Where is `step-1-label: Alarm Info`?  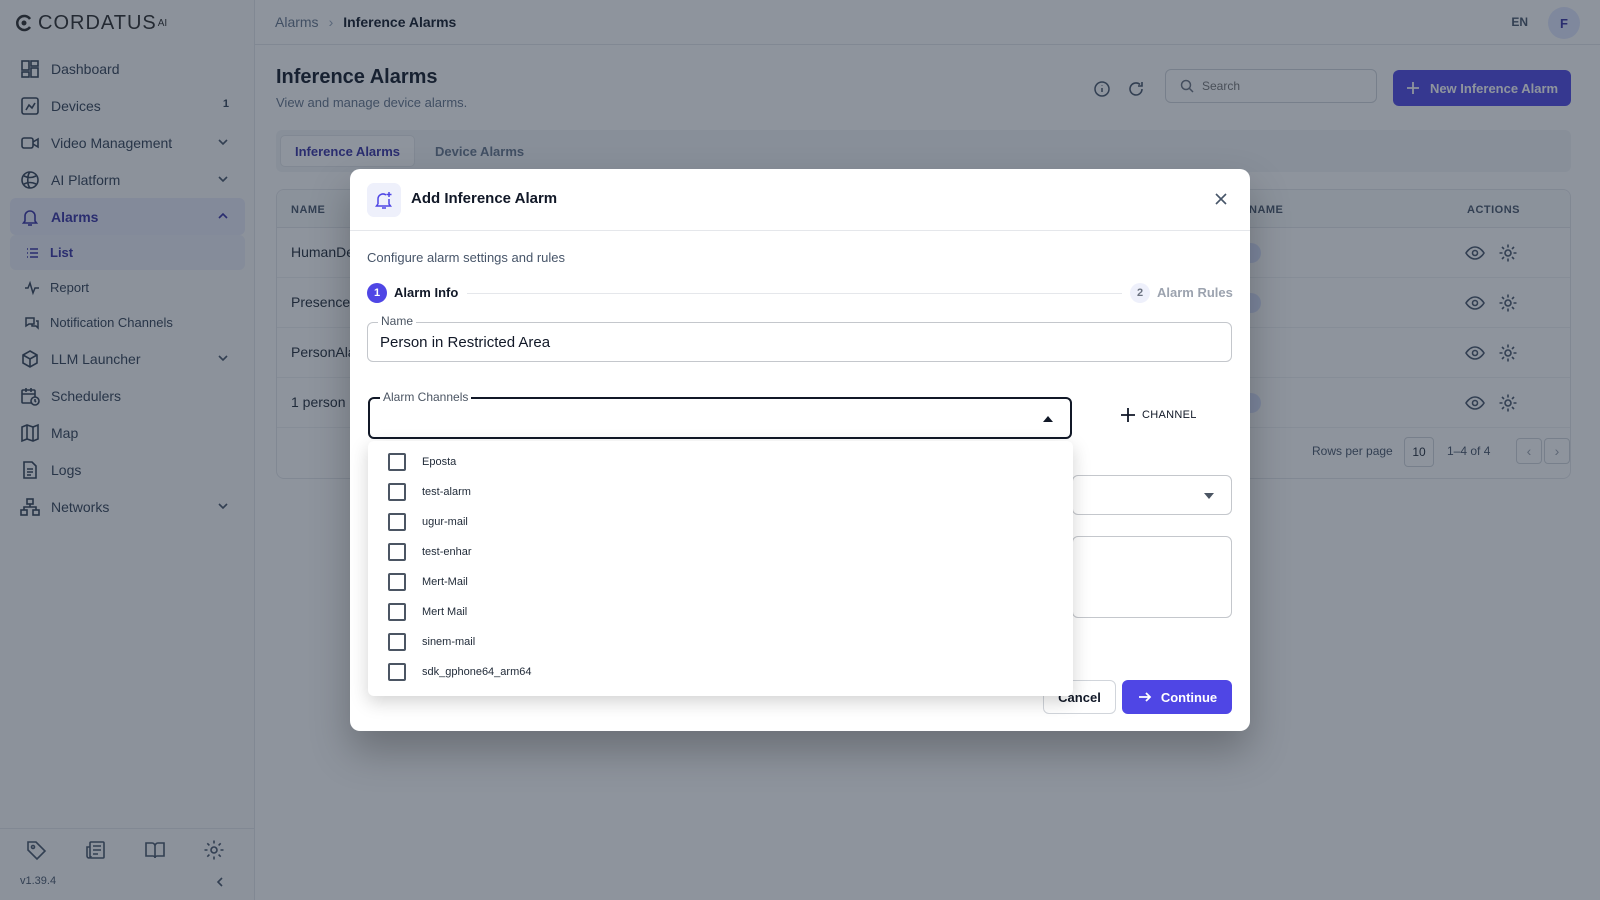
step-1-label: Alarm Info is located at coordinates (426, 292).